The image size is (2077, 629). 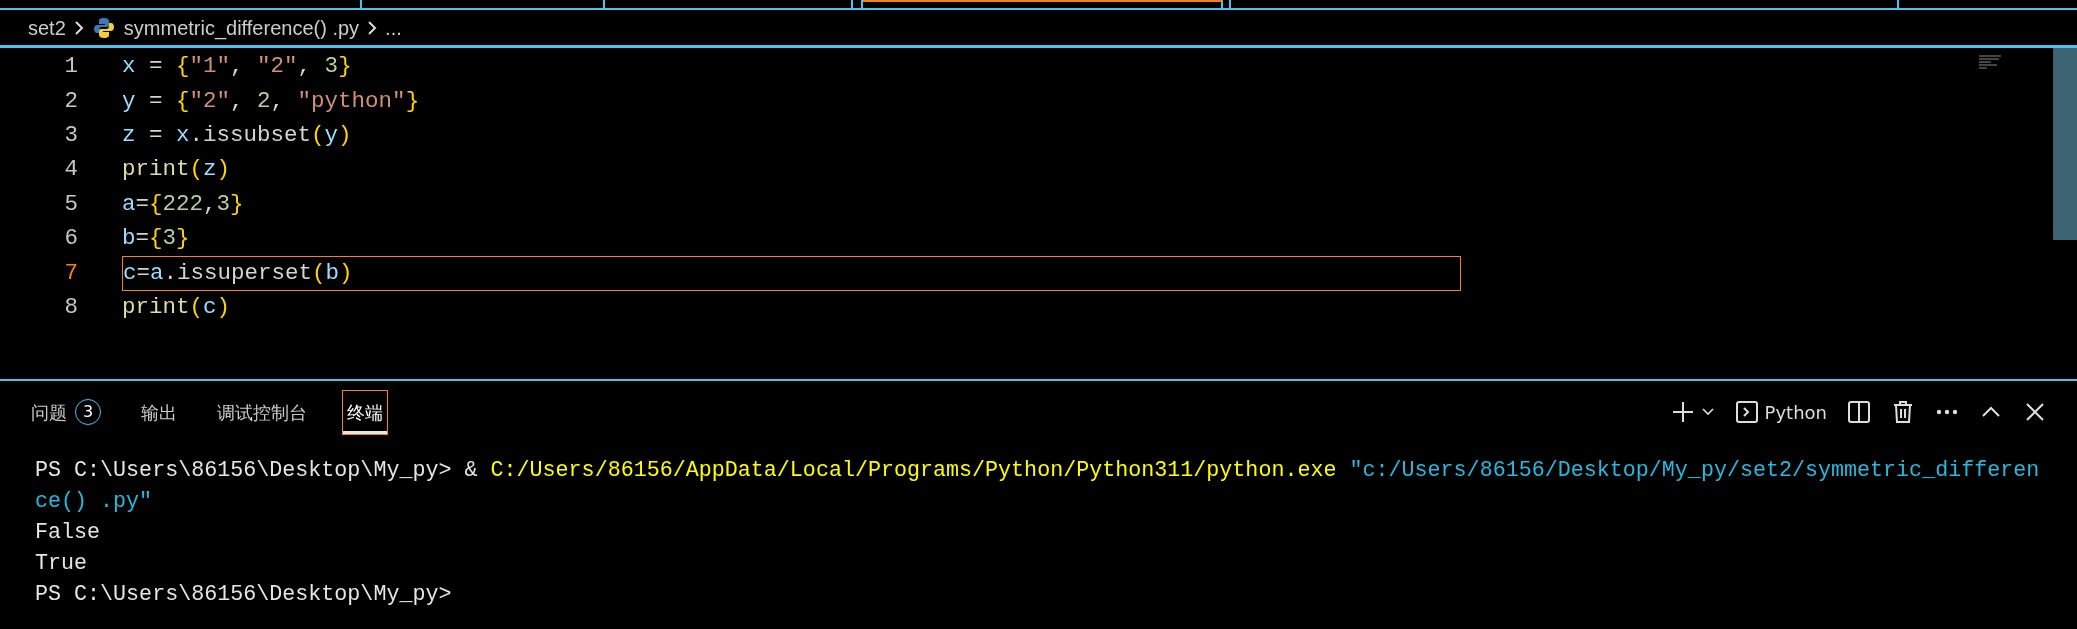 What do you see at coordinates (103, 27) in the screenshot?
I see `python-file-icon` at bounding box center [103, 27].